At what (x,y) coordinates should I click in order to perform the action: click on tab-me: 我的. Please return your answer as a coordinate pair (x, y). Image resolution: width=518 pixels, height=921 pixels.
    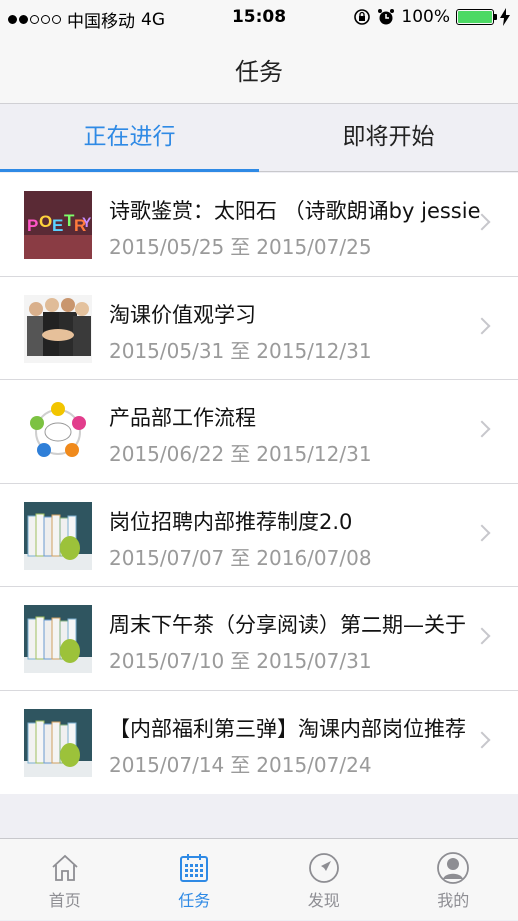
    Looking at the image, I should click on (453, 880).